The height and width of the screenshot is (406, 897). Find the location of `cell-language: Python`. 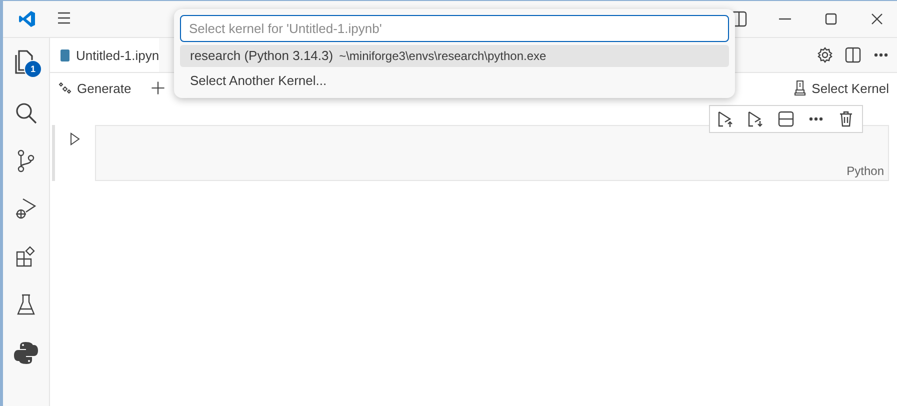

cell-language: Python is located at coordinates (867, 172).